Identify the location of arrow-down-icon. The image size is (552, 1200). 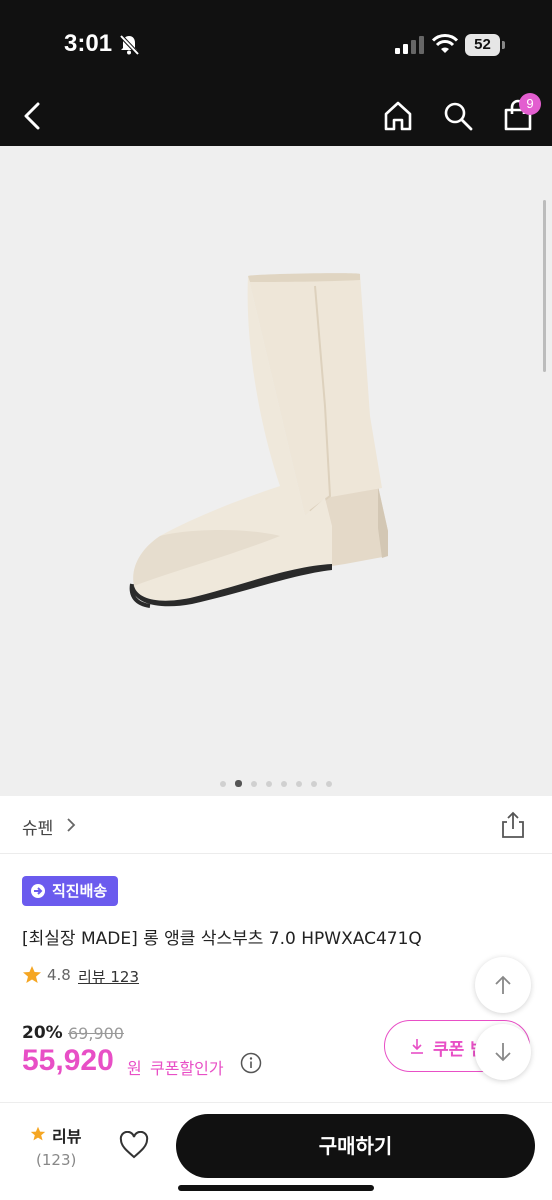
(503, 1052).